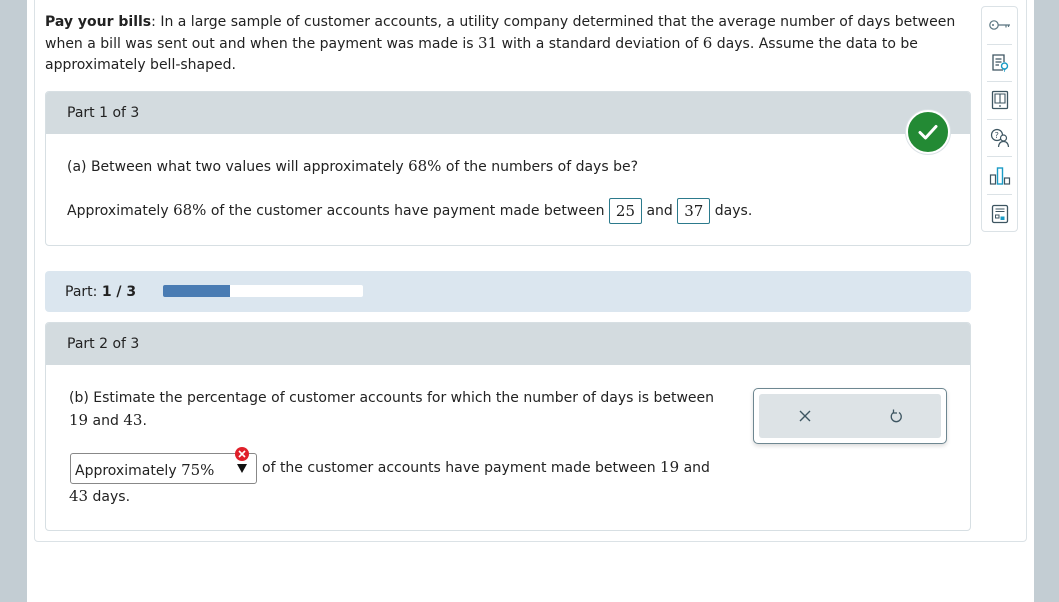 Image resolution: width=1059 pixels, height=602 pixels. I want to click on clear-button, so click(805, 416).